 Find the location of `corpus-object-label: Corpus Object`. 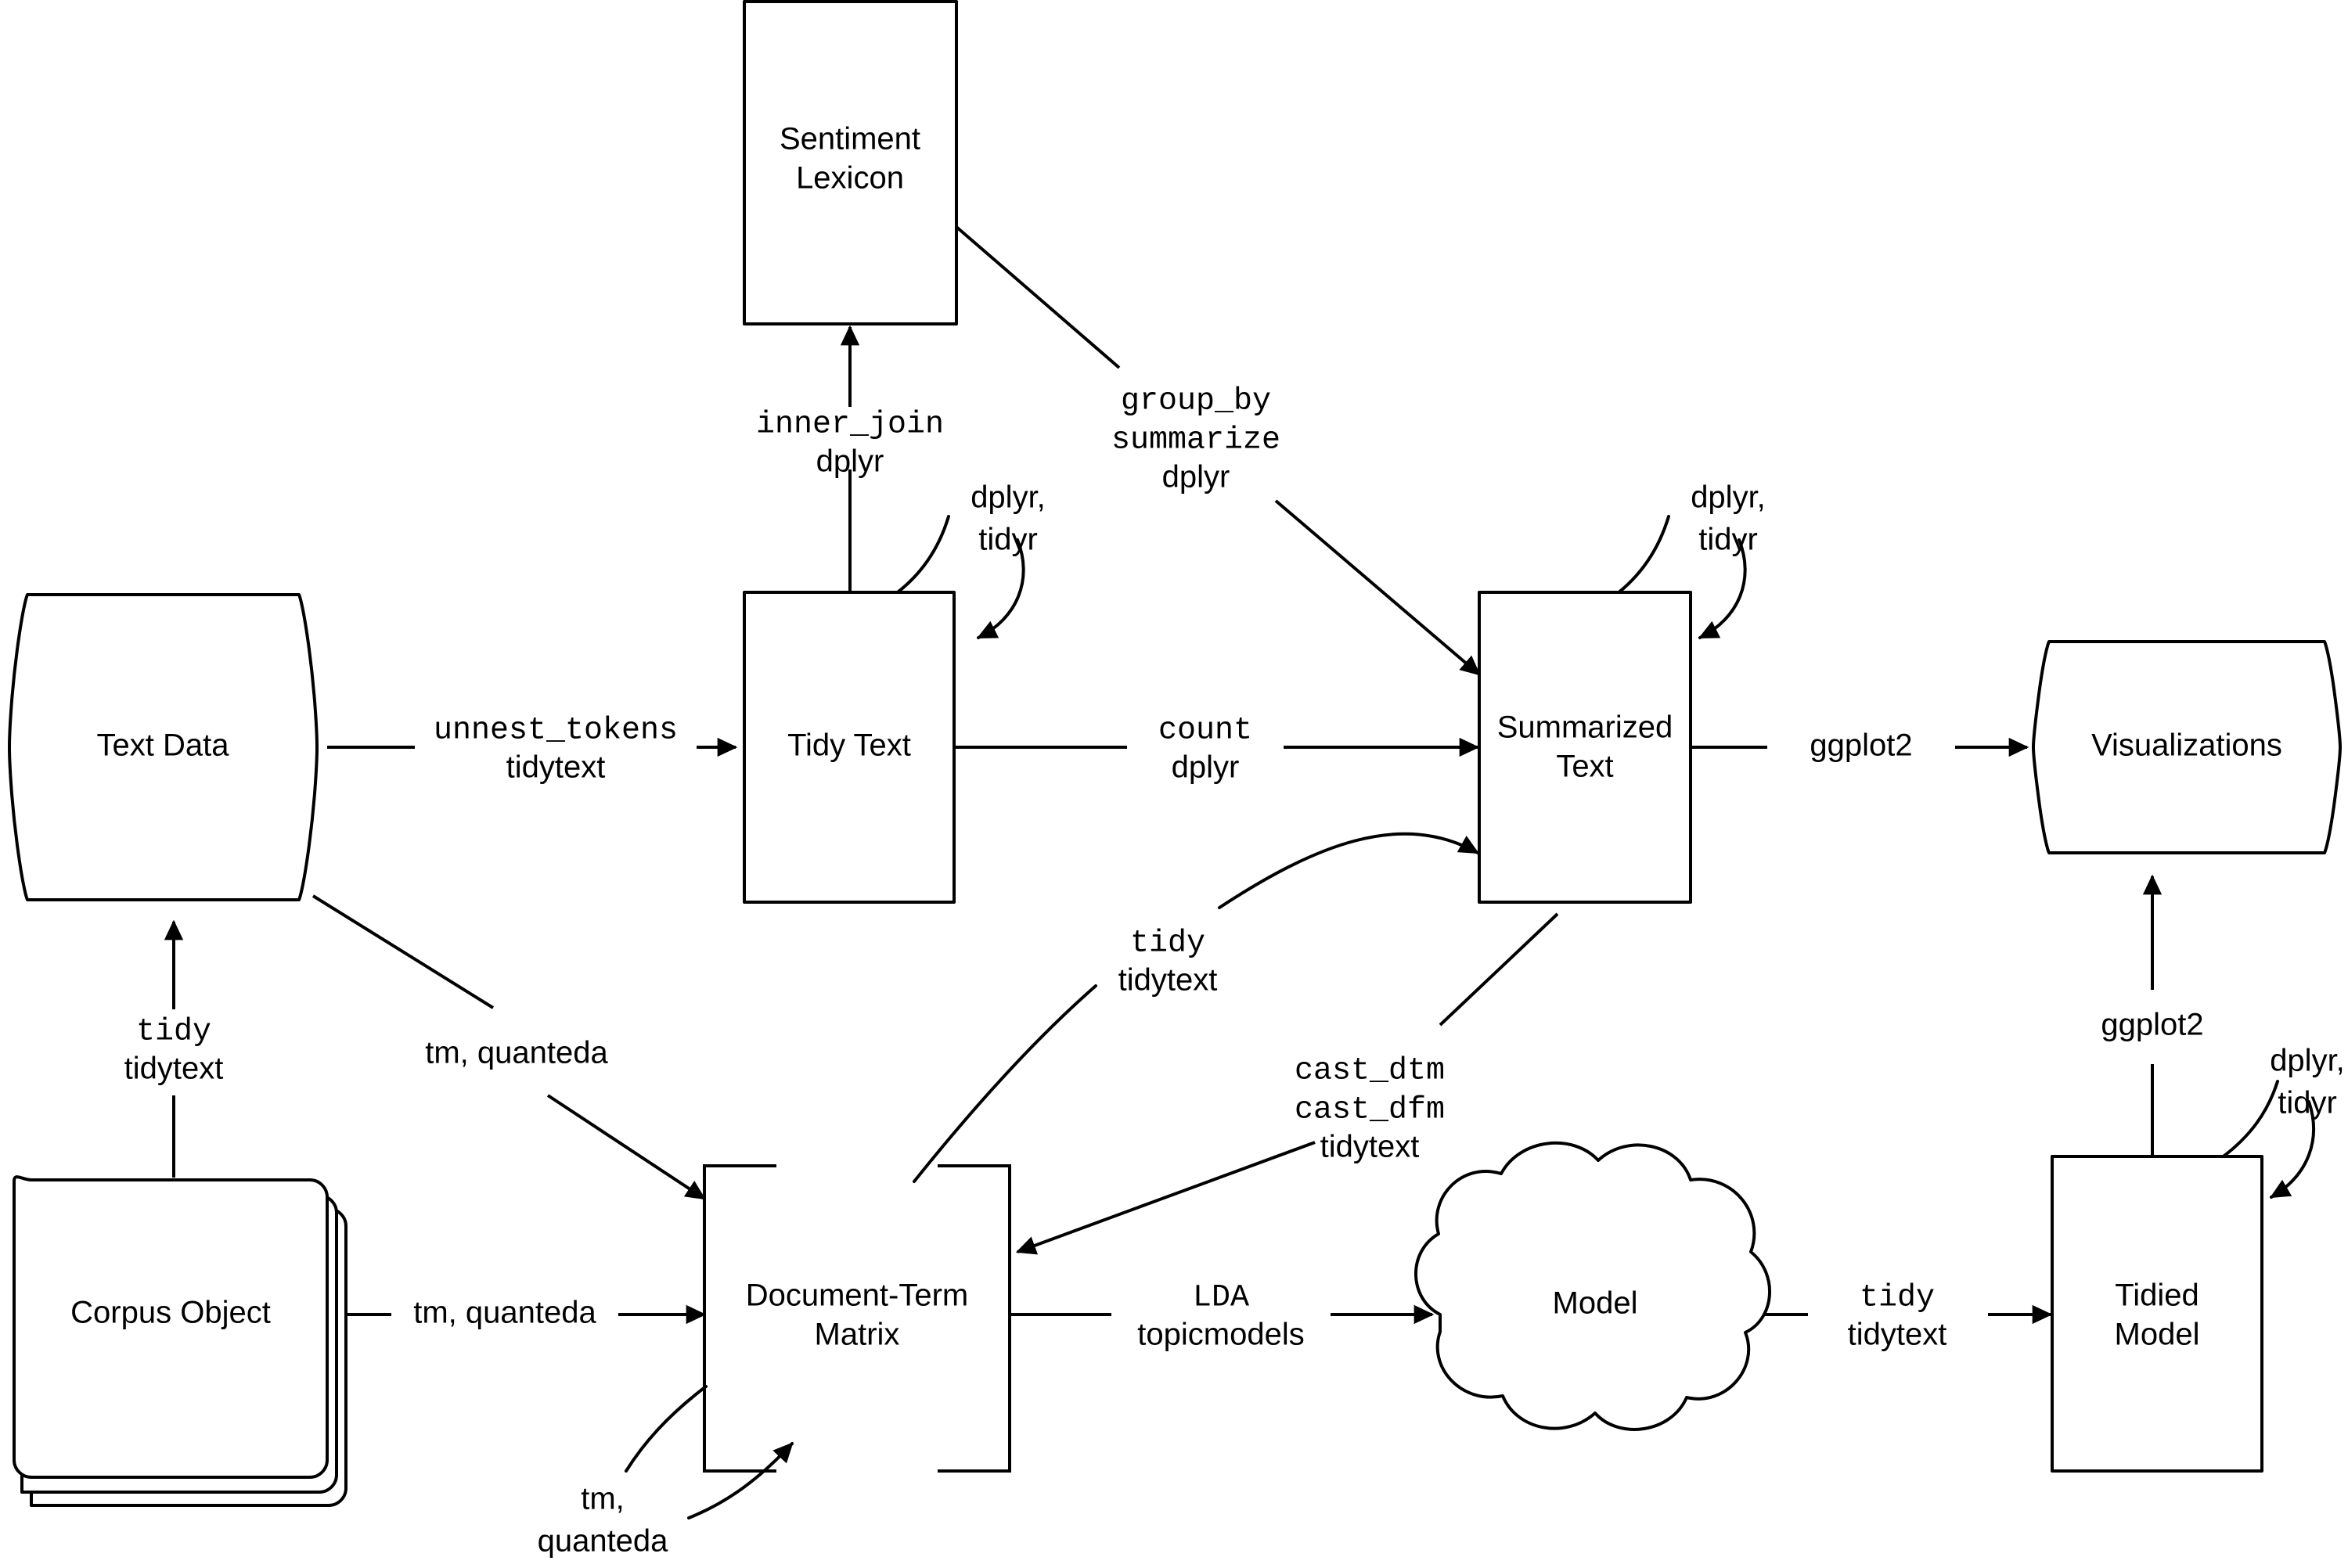

corpus-object-label: Corpus Object is located at coordinates (170, 1313).